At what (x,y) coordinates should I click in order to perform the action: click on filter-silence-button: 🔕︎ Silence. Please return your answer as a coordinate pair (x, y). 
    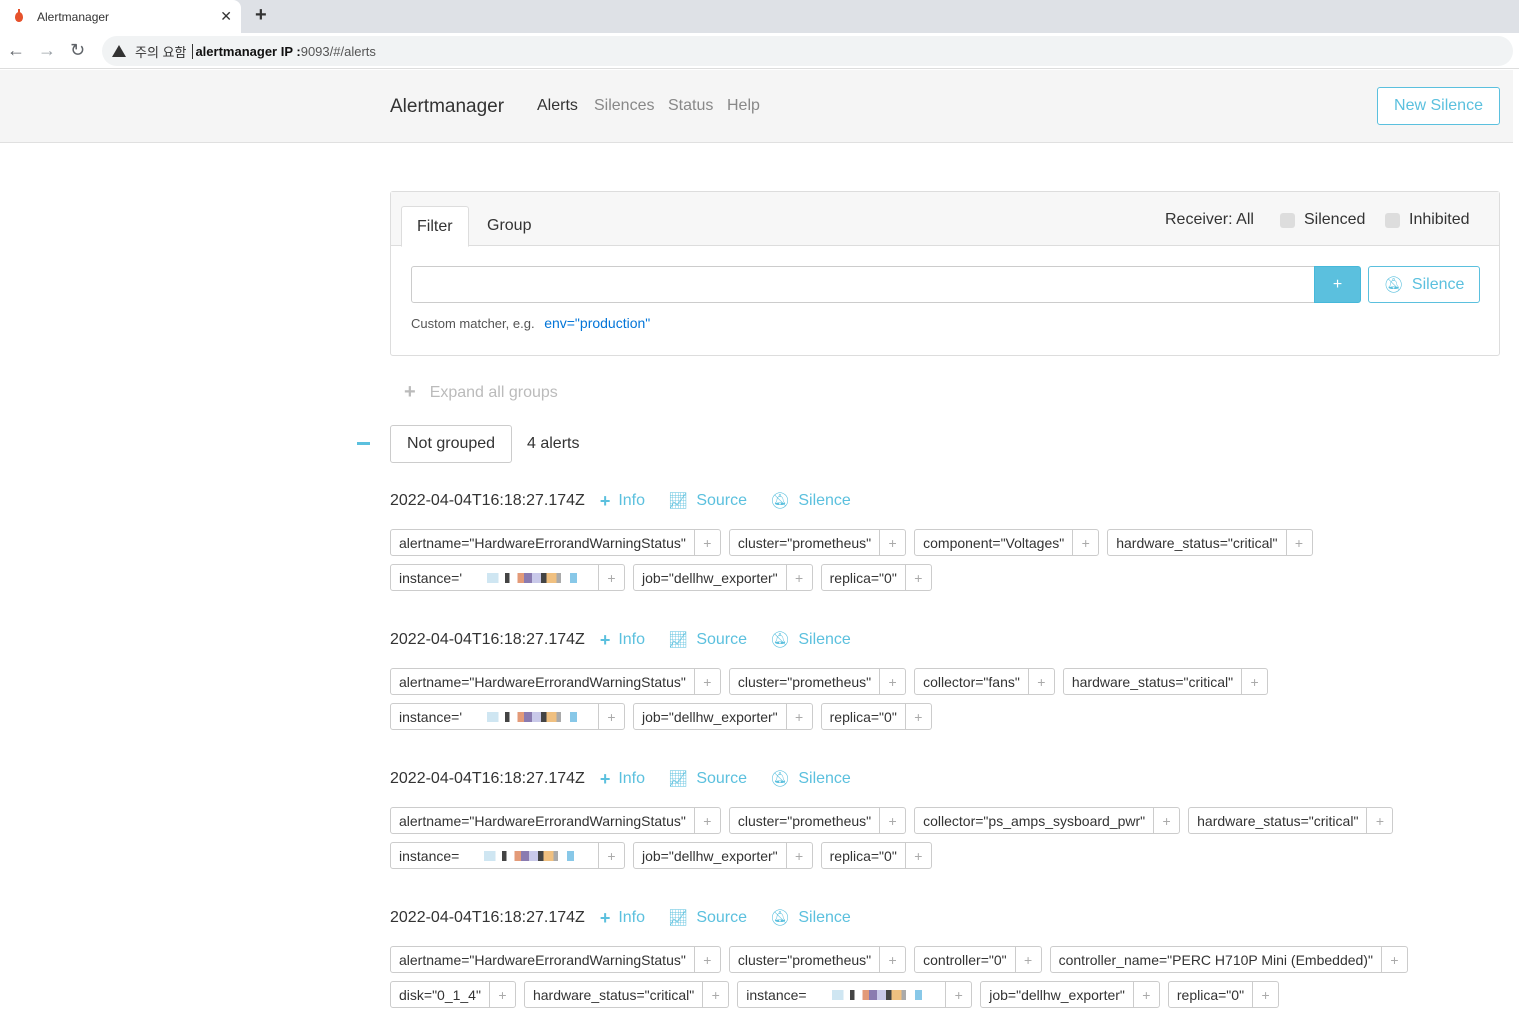
    Looking at the image, I should click on (1424, 284).